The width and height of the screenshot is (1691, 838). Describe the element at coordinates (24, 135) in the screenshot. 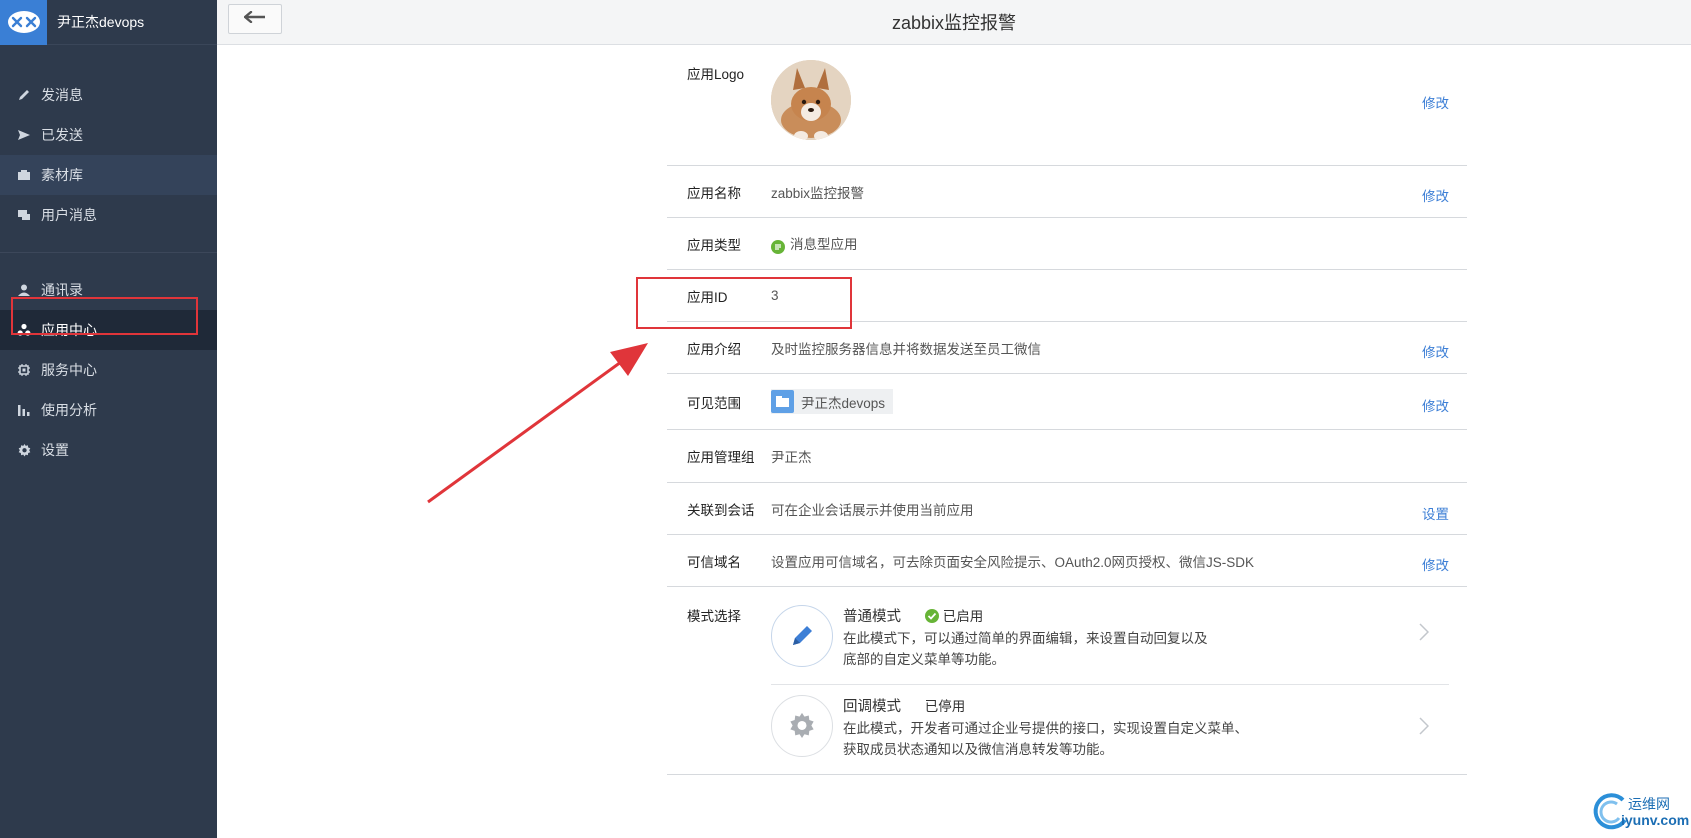

I see `send-icon` at that location.